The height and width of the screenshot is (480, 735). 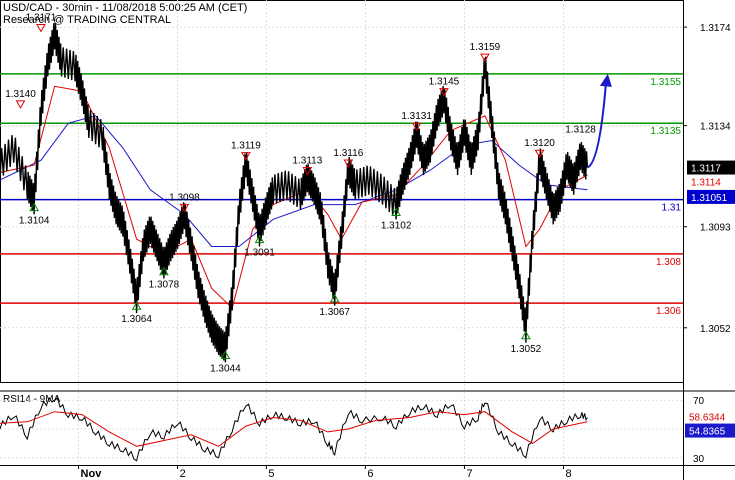 What do you see at coordinates (672, 208) in the screenshot?
I see `level-label: 1.31` at bounding box center [672, 208].